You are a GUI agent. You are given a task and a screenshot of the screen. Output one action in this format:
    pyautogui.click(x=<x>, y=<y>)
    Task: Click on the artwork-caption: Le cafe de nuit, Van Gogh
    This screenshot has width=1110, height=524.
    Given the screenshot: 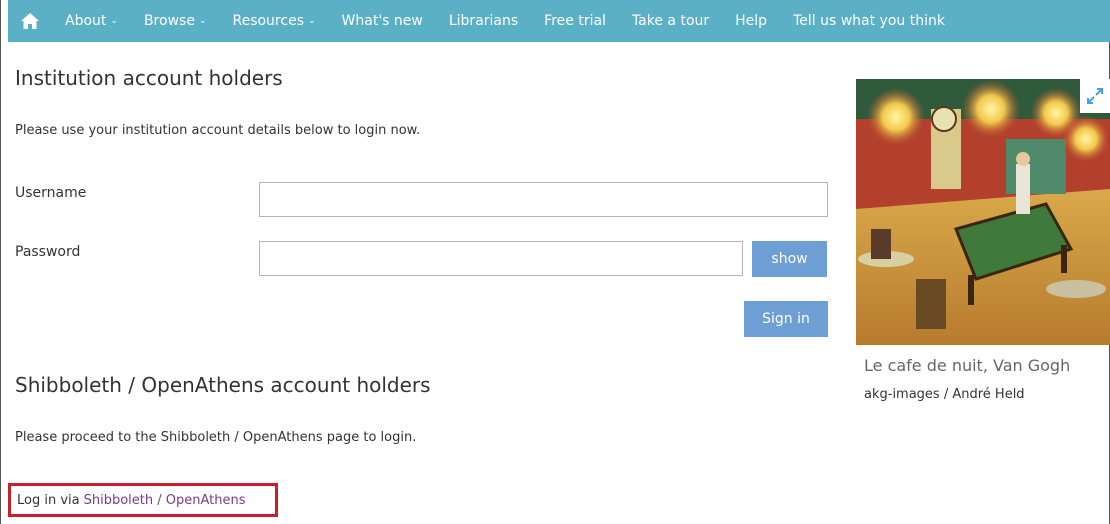 What is the action you would take?
    pyautogui.click(x=967, y=365)
    